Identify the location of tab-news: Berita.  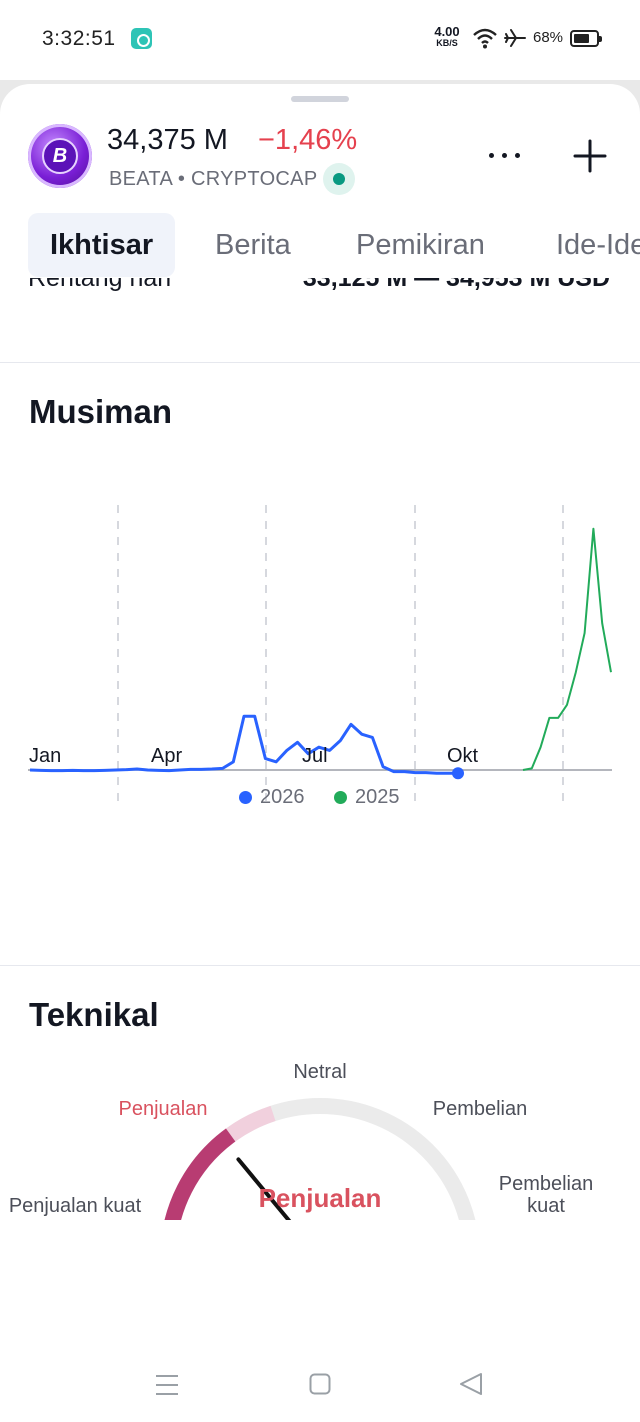
(253, 245).